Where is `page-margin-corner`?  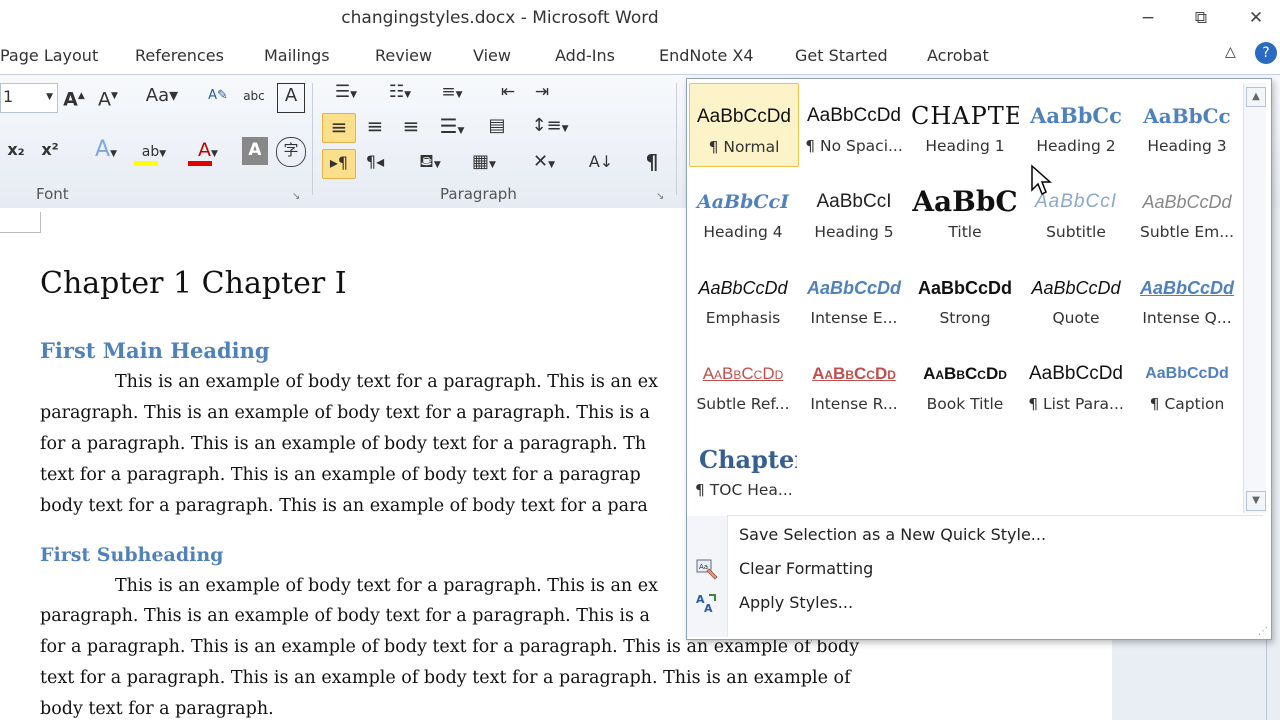
page-margin-corner is located at coordinates (20, 222).